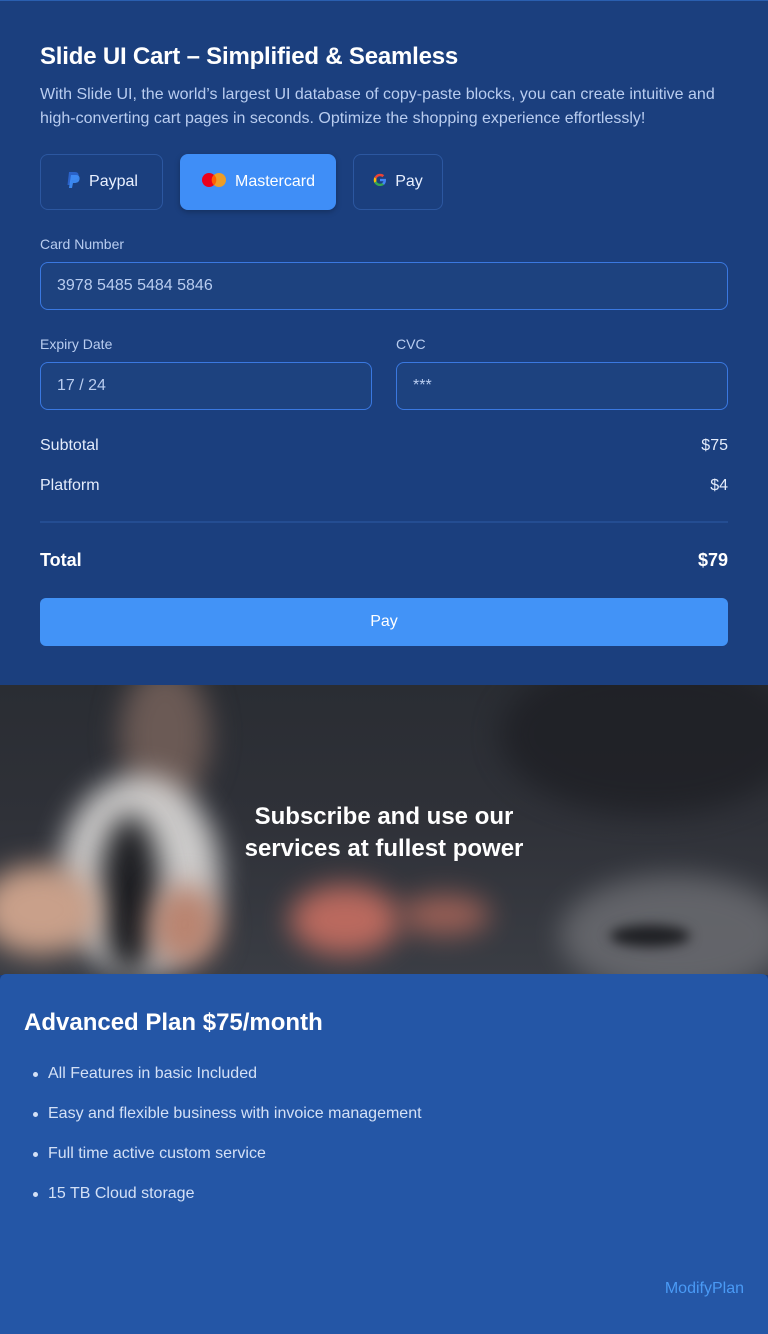  Describe the element at coordinates (562, 386) in the screenshot. I see `cvc-input: ***` at that location.